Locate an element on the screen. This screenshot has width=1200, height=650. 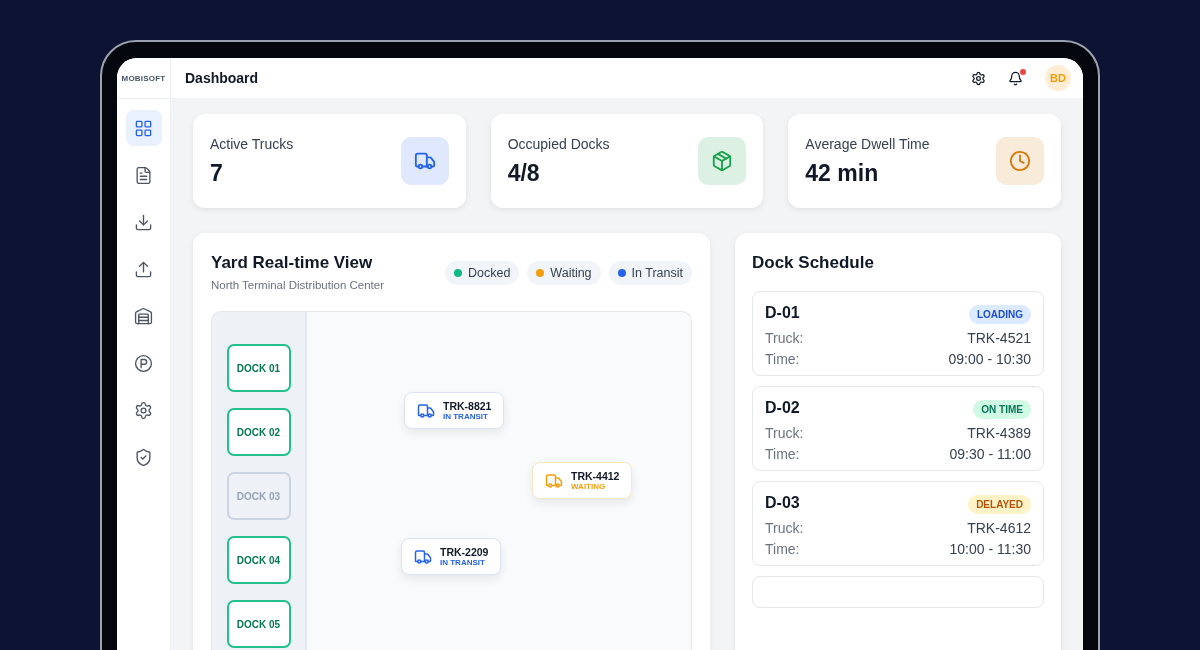
dock-id: D-01 is located at coordinates (782, 313).